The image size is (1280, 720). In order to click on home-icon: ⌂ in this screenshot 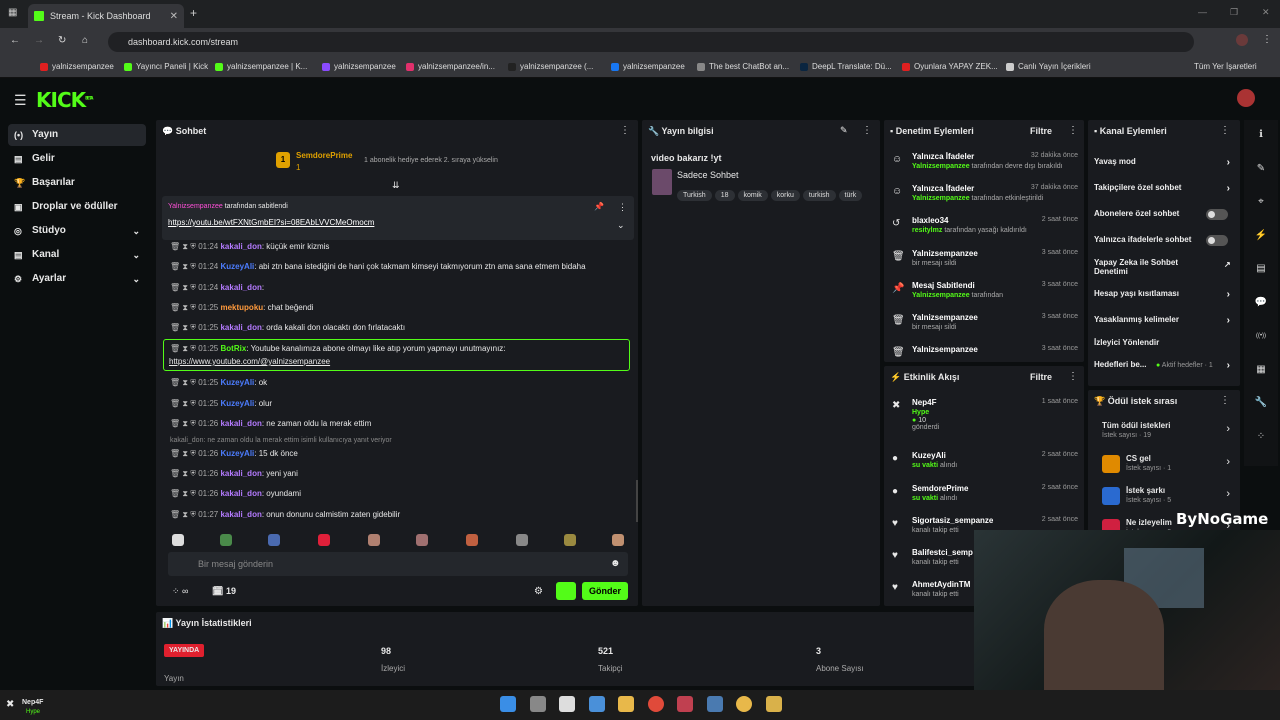, I will do `click(85, 40)`.